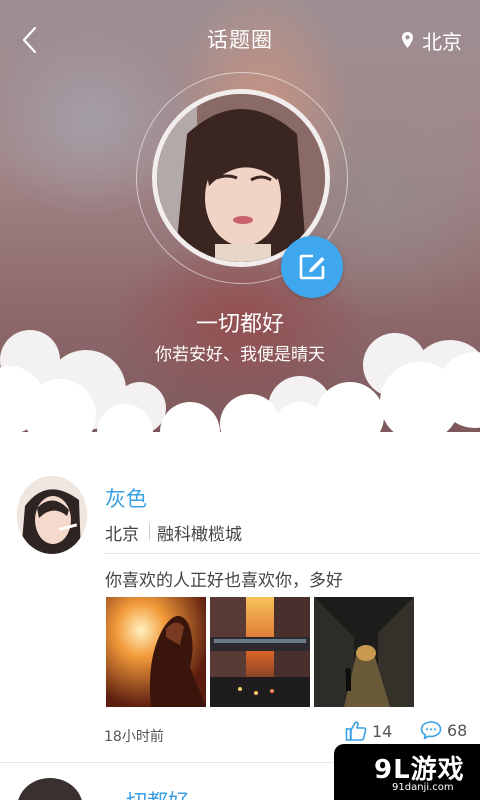 The image size is (480, 800). I want to click on post-photo-sunset-girl, so click(156, 652).